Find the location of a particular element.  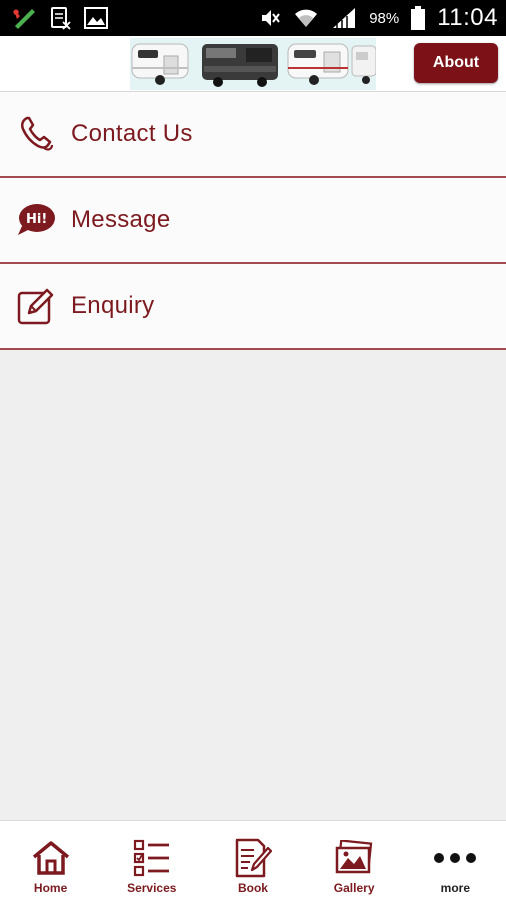

bottom-nav: Home Services Book Gallery more is located at coordinates (253, 860).